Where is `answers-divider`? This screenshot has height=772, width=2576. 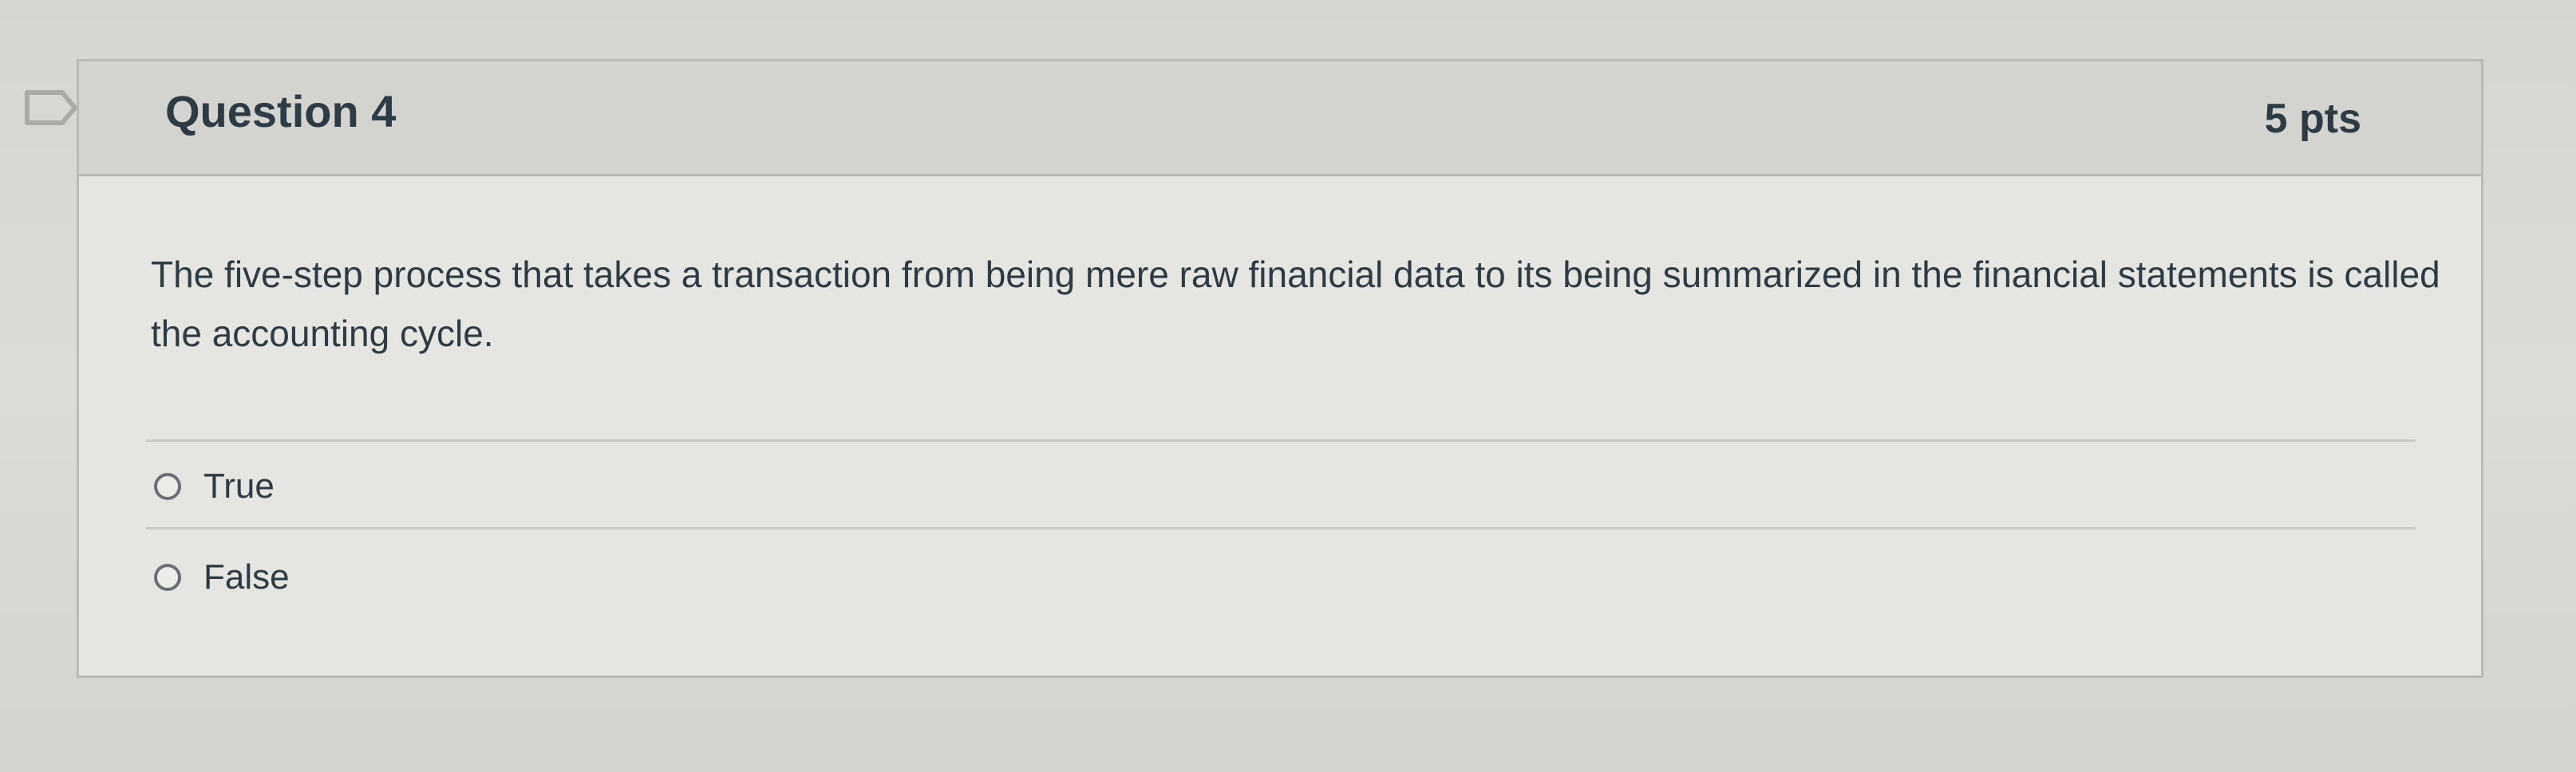 answers-divider is located at coordinates (1281, 528).